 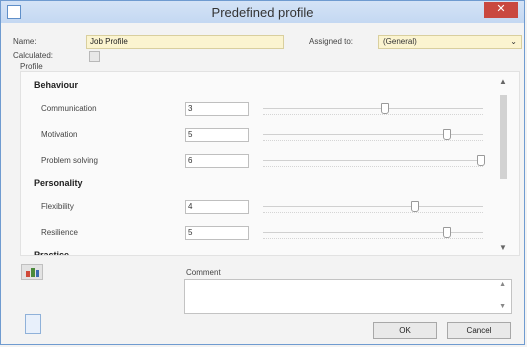 I want to click on chart-icon, so click(x=32, y=272).